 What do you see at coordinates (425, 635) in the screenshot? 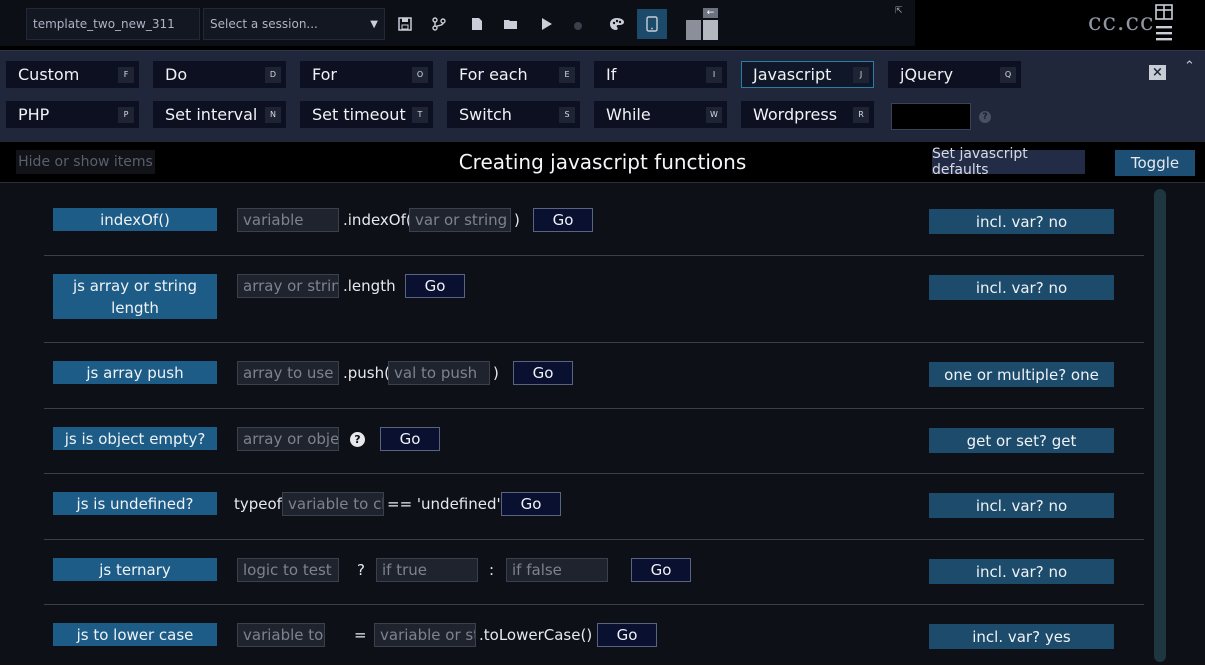
I see `variable-or-string-input: variable or string` at bounding box center [425, 635].